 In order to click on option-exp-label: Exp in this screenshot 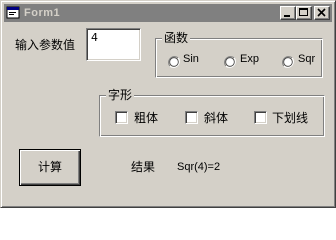, I will do `click(249, 59)`.